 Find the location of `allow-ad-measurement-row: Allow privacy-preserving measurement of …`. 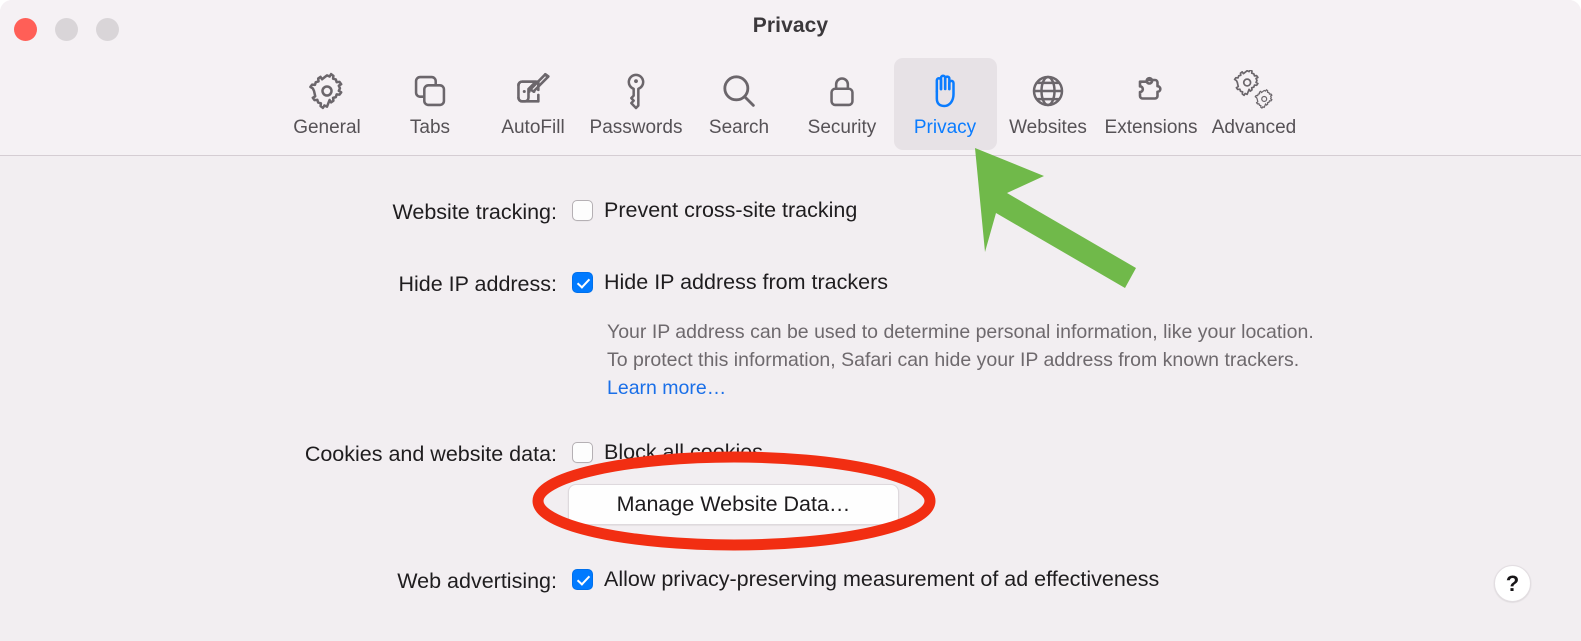

allow-ad-measurement-row: Allow privacy-preserving measurement of … is located at coordinates (866, 579).